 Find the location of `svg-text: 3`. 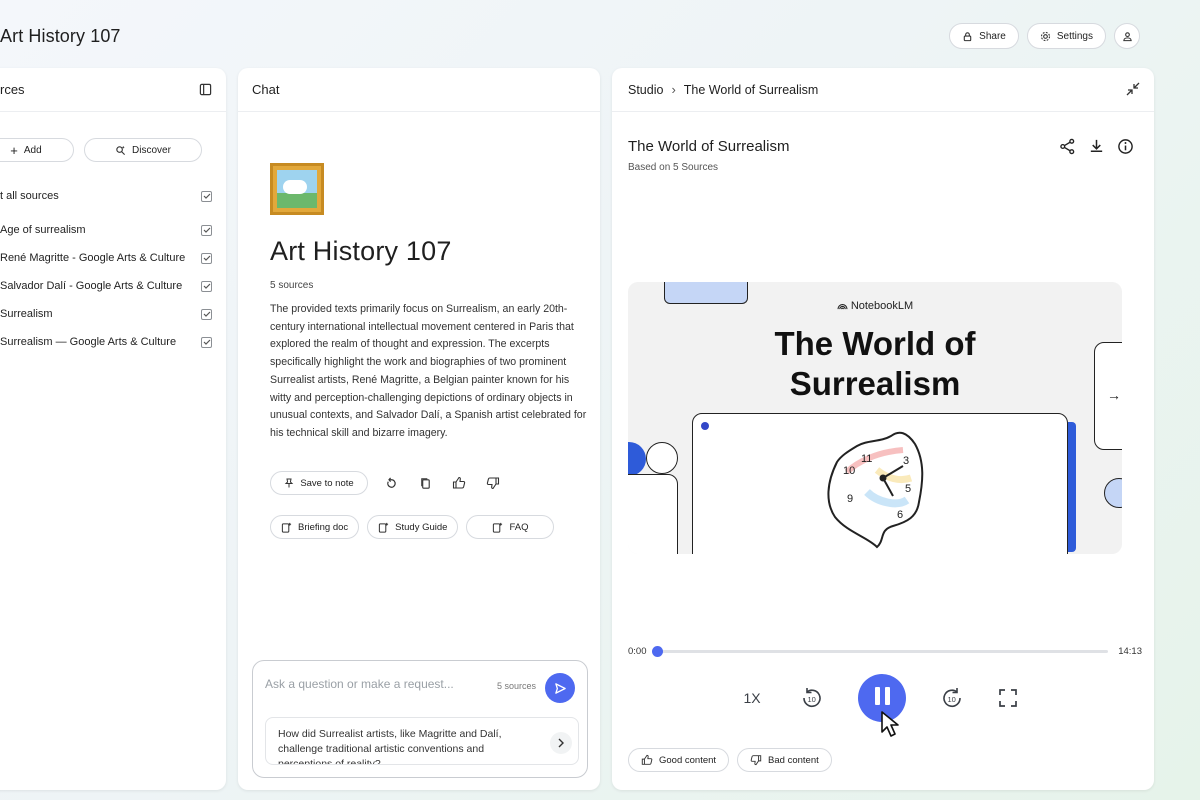

svg-text: 3 is located at coordinates (906, 461).